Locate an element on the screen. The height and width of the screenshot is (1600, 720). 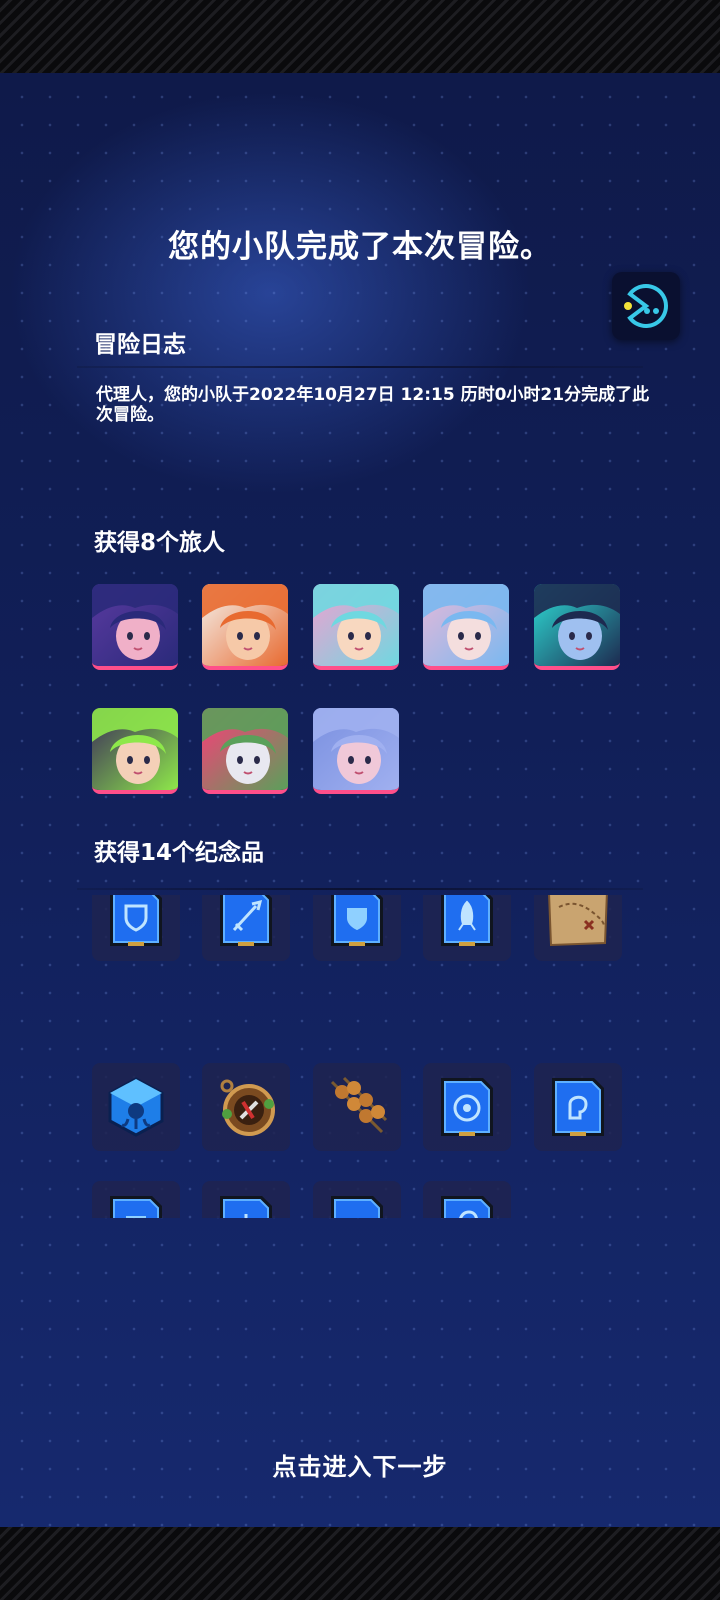
card-rocket-icon is located at coordinates (467, 920).